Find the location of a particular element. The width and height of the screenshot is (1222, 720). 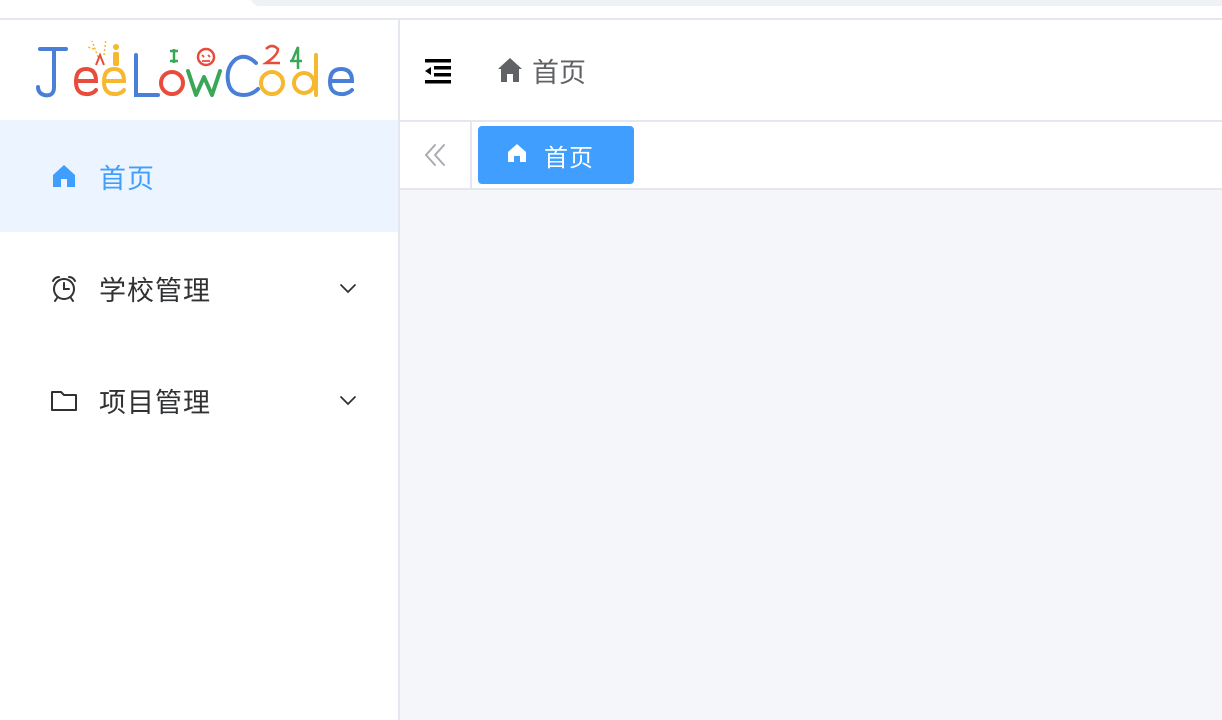

sidebar-item-label: 项目管理 is located at coordinates (155, 403).